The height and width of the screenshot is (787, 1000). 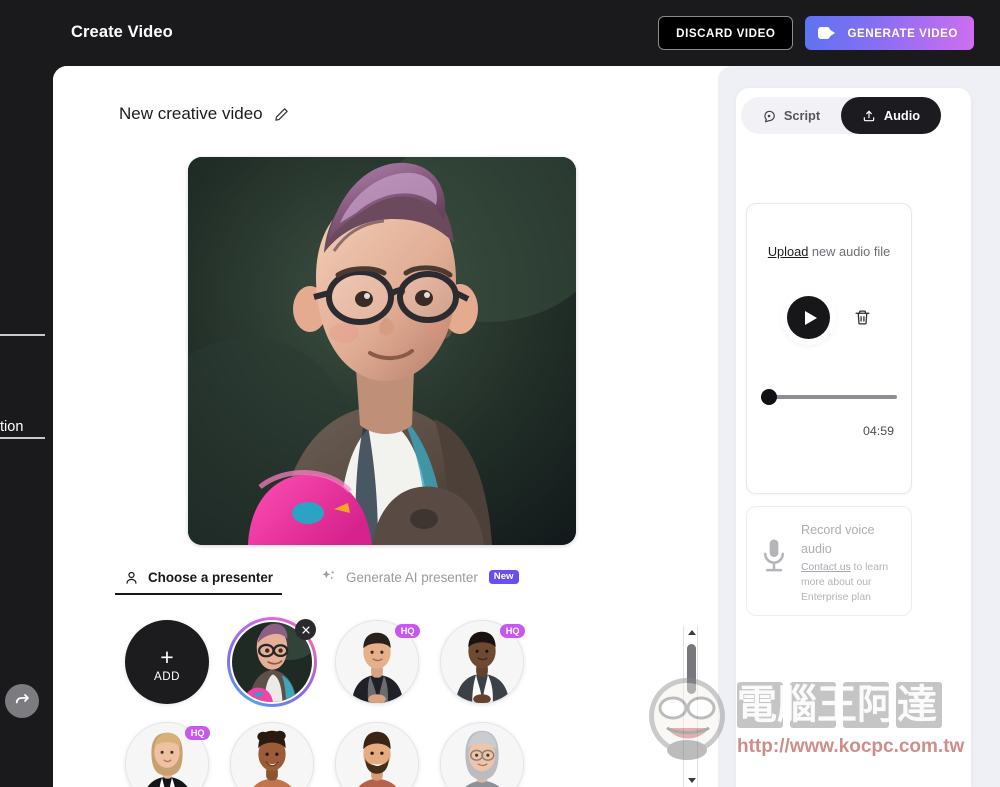 I want to click on redo-arrow-icon, so click(x=22, y=699).